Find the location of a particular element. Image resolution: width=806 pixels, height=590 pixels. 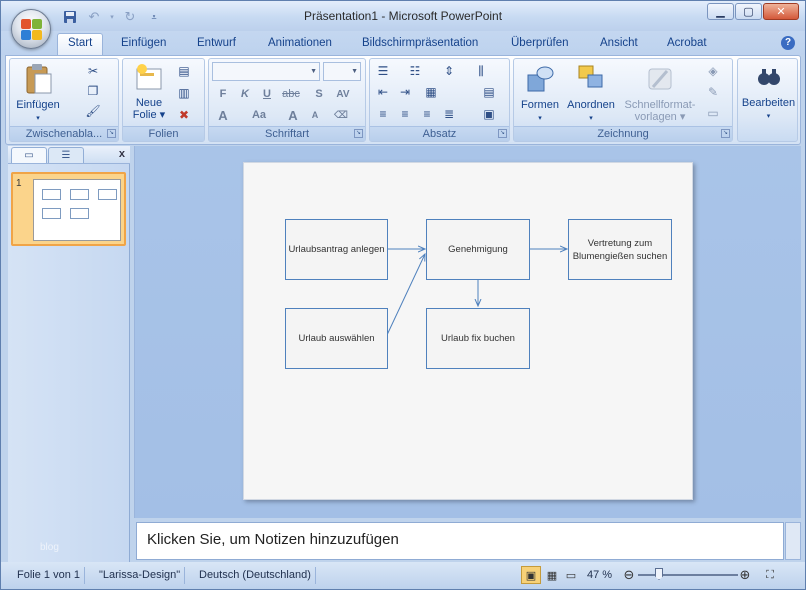

office-button is located at coordinates (31, 29).